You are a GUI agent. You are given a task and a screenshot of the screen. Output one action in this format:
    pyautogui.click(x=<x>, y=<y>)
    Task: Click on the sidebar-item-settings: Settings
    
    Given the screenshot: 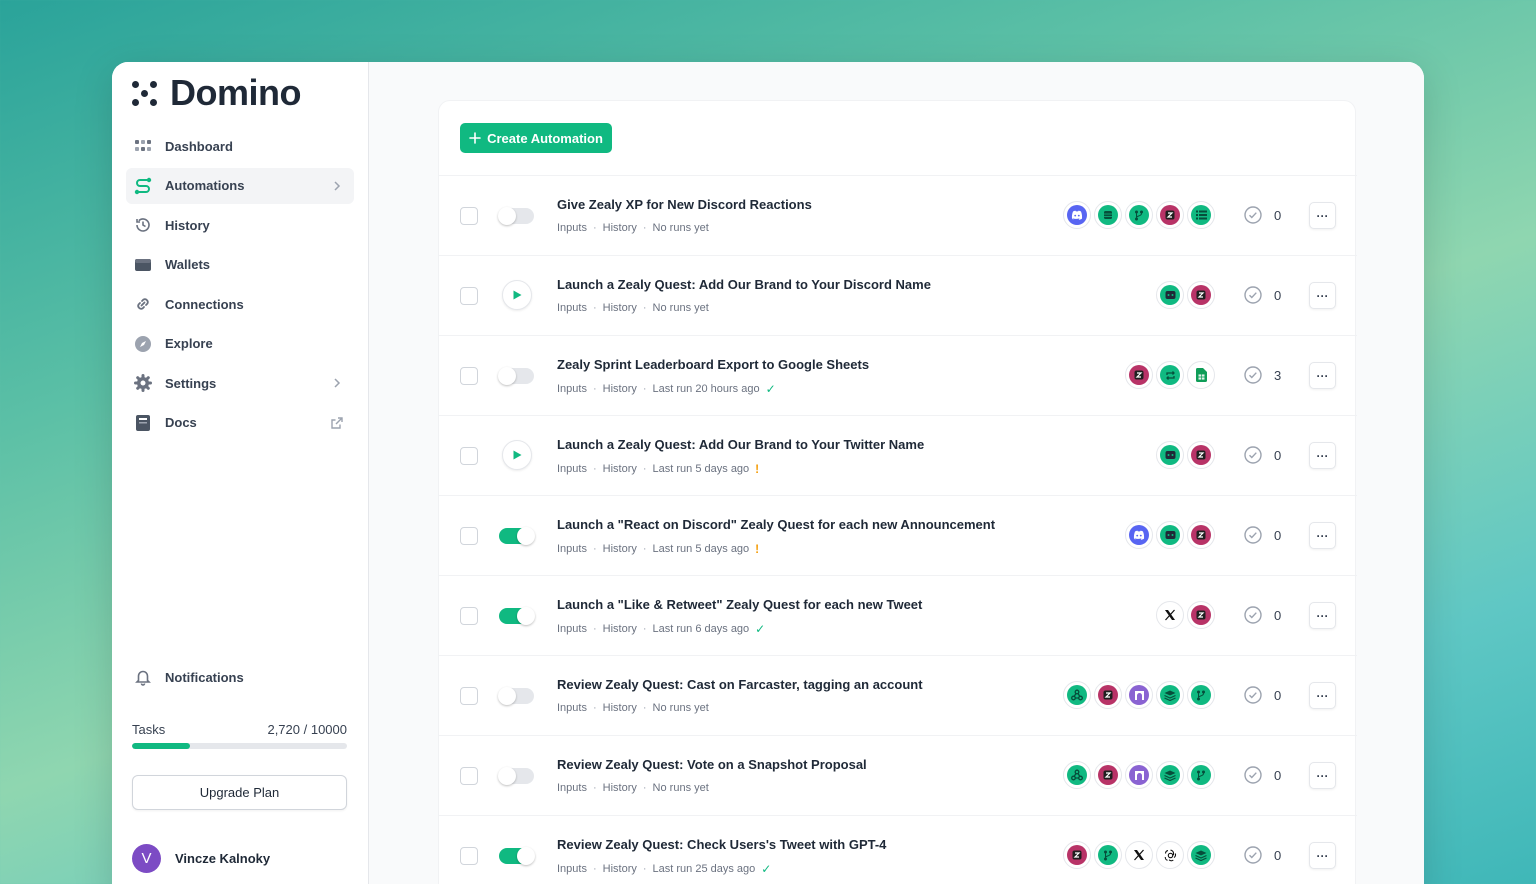 What is the action you would take?
    pyautogui.click(x=240, y=383)
    